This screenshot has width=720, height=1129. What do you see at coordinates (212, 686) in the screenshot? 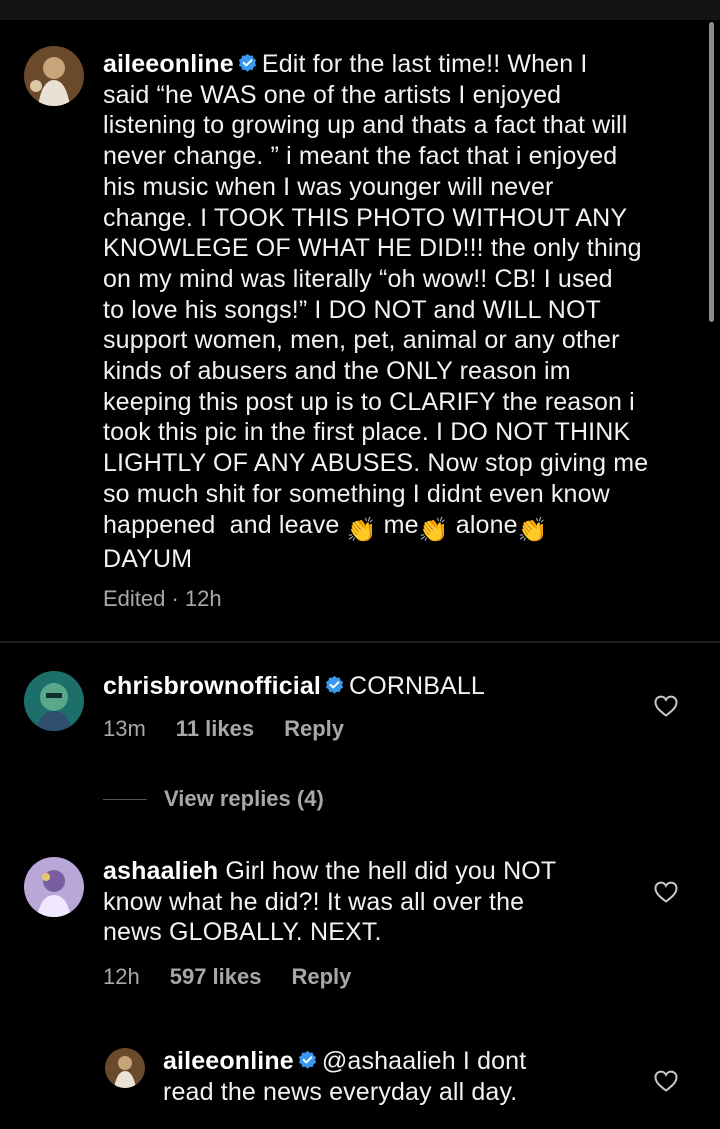
I see `comment-username: chrisbrownofficial` at bounding box center [212, 686].